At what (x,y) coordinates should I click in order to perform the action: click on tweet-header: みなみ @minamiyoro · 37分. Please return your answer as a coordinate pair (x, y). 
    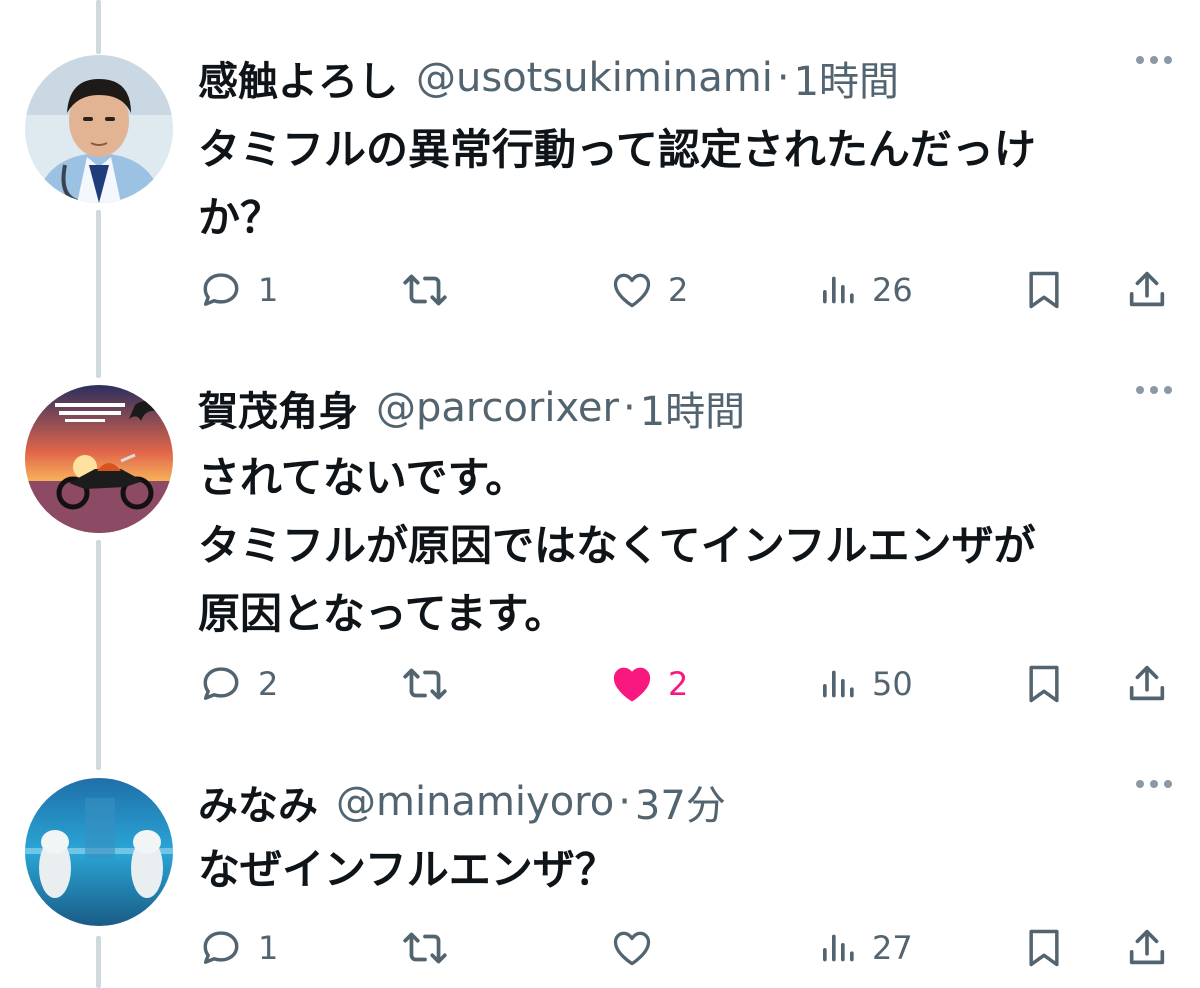
    Looking at the image, I should click on (462, 802).